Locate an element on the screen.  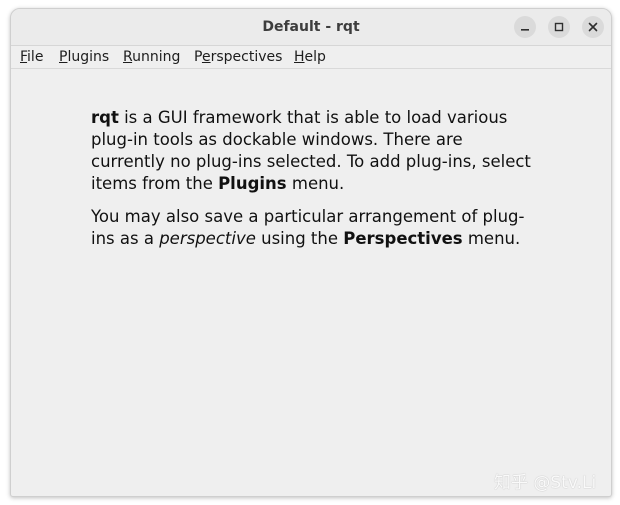
perspectives-menu-reference: Perspectives is located at coordinates (403, 238).